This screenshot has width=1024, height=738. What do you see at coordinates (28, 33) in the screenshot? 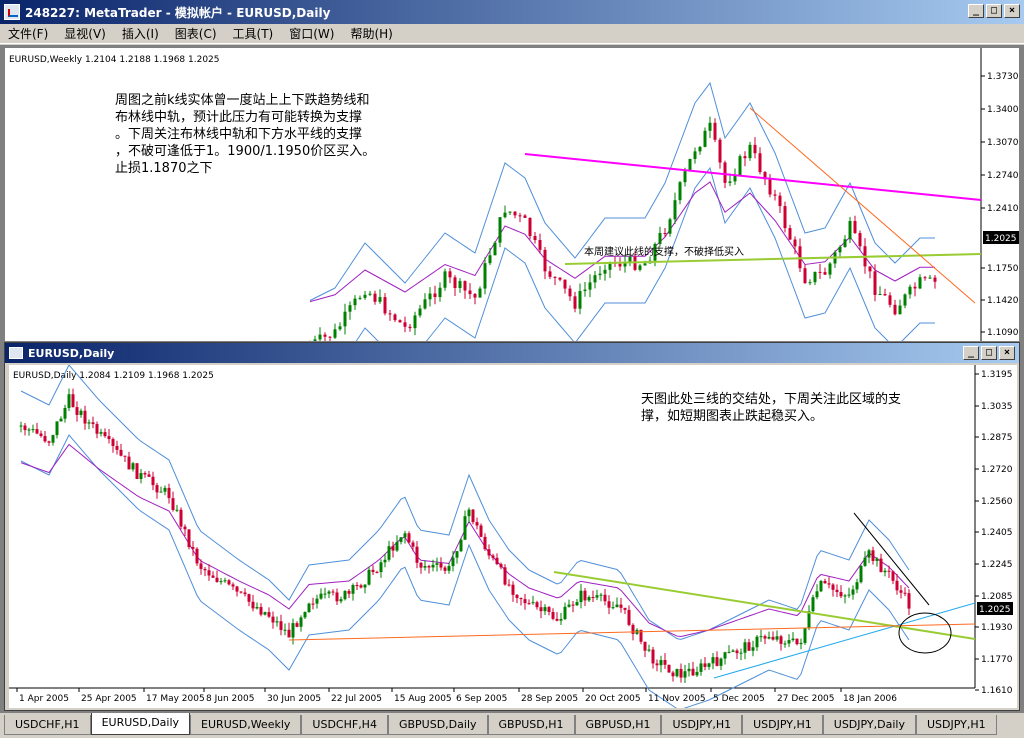
I see `menu-file: 文件(F)` at bounding box center [28, 33].